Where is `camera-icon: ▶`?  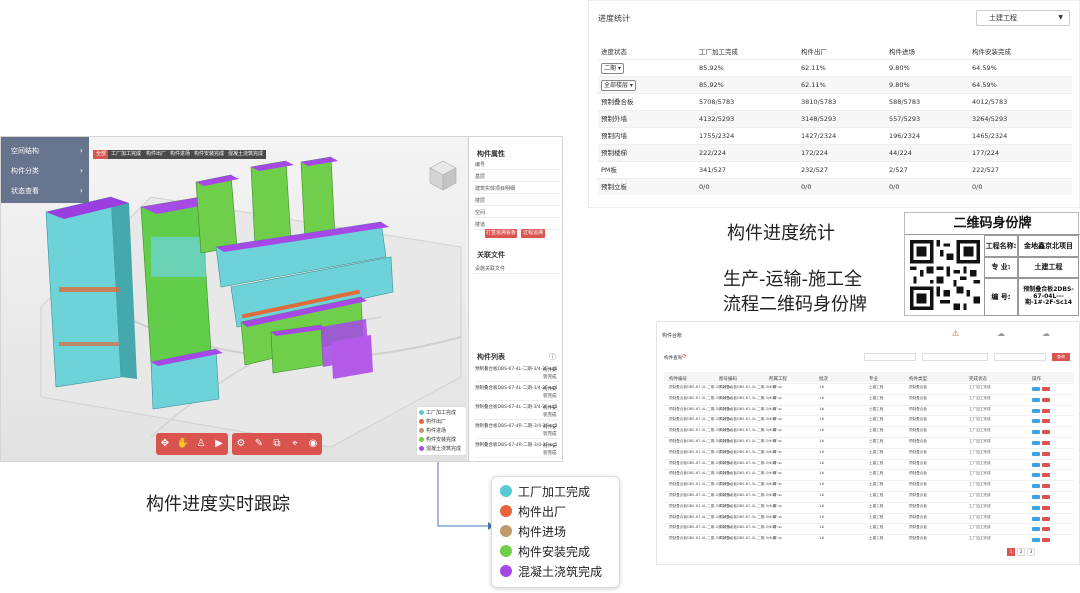 camera-icon: ▶ is located at coordinates (219, 444).